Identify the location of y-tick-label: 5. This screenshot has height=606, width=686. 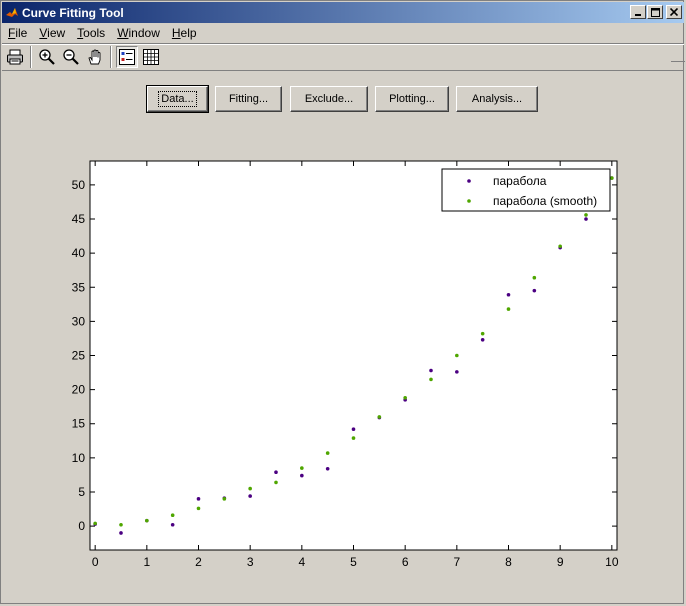
(81, 492).